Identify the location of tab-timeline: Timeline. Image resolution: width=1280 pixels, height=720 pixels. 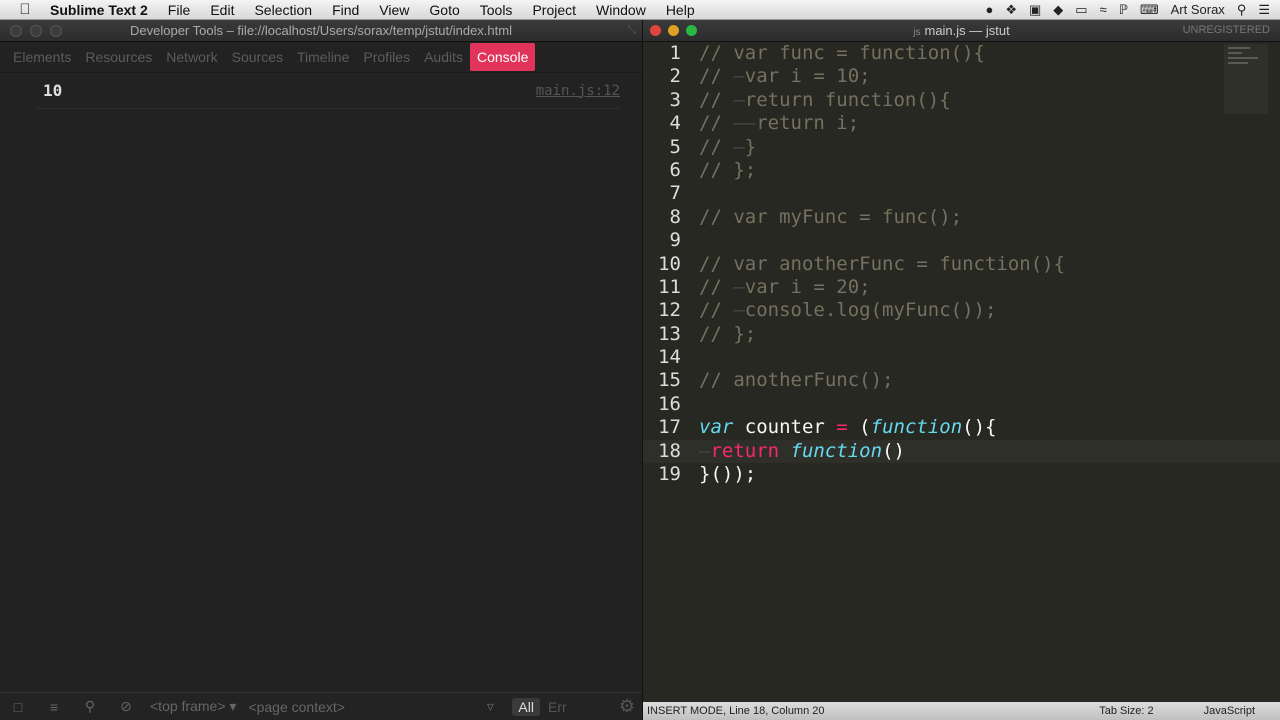
(323, 57).